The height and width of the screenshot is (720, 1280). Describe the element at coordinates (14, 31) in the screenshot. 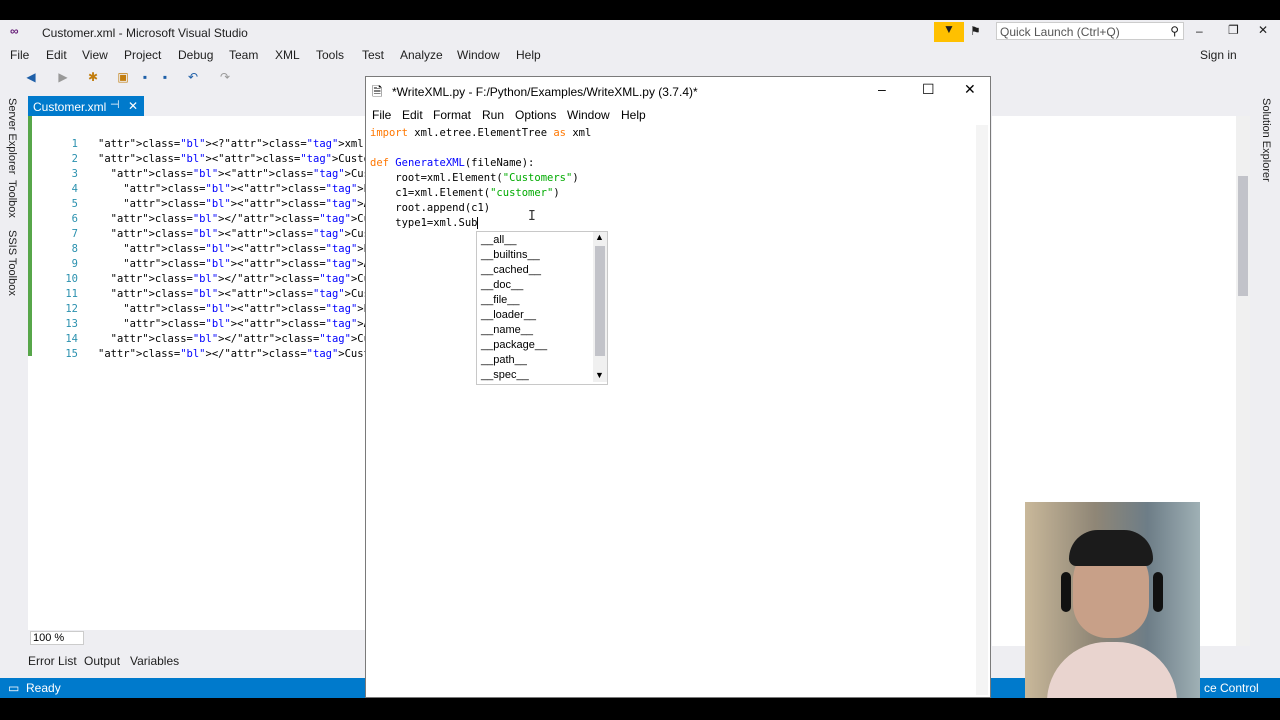

I see `vs-logo-icon: ∞` at that location.